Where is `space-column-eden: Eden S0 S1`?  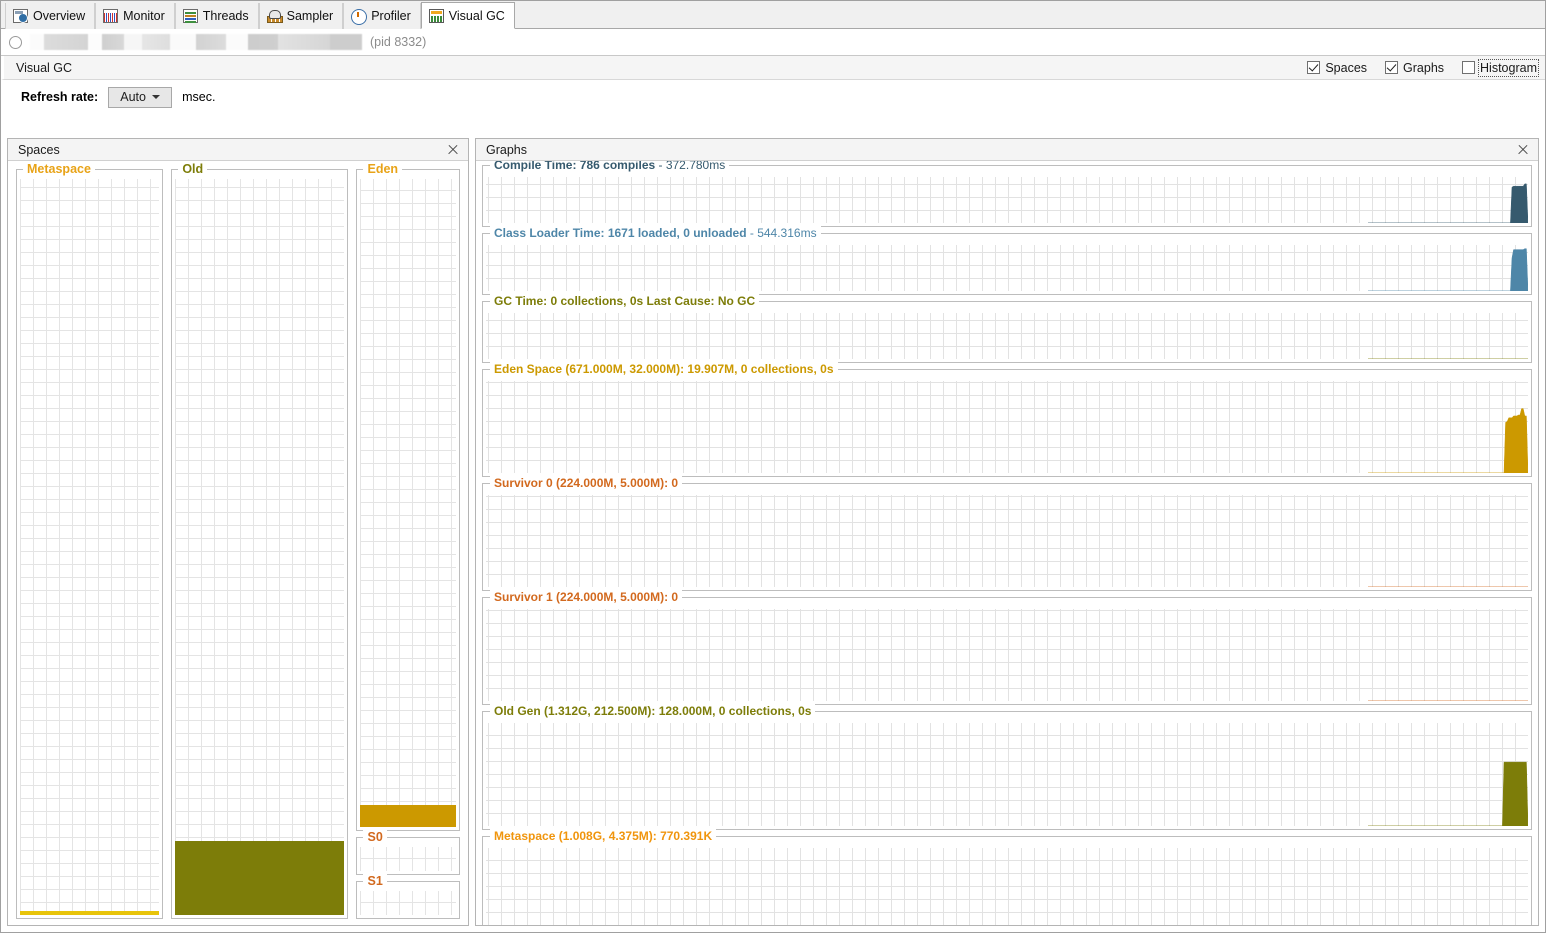 space-column-eden: Eden S0 S1 is located at coordinates (408, 540).